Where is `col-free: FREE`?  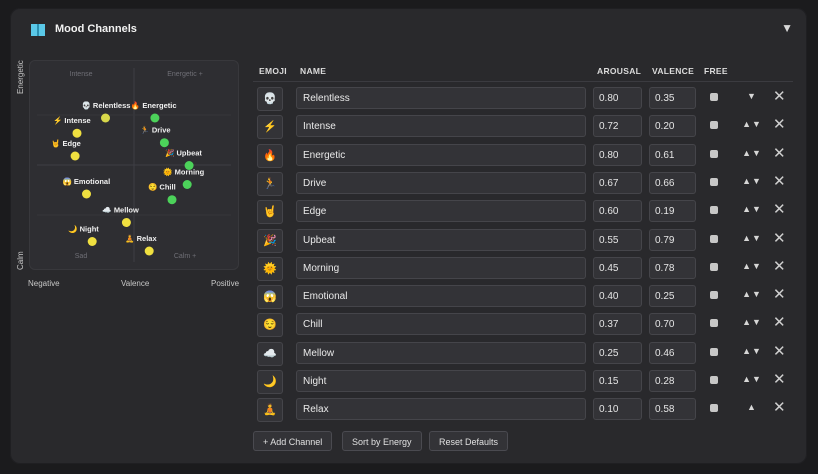
col-free: FREE is located at coordinates (716, 71).